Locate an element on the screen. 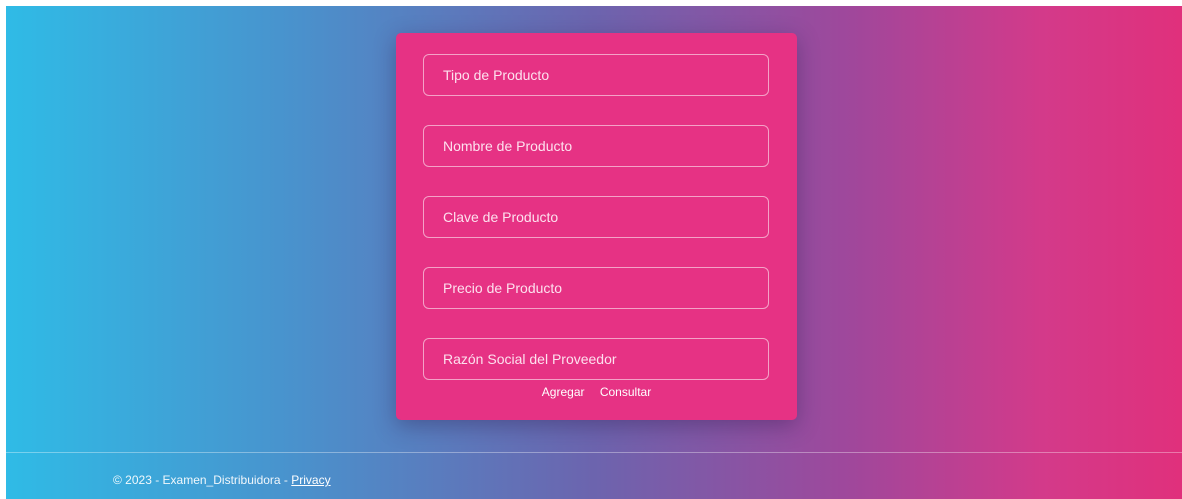 This screenshot has height=499, width=1182. add-link: Agregar is located at coordinates (563, 392).